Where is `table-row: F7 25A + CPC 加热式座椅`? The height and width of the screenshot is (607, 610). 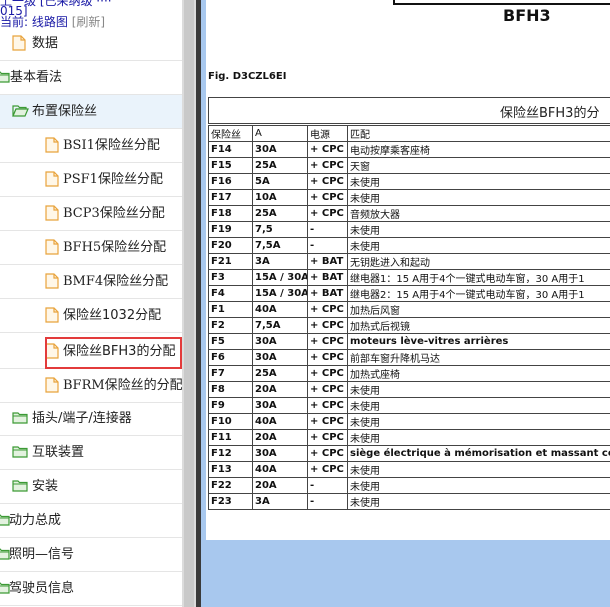 table-row: F7 25A + CPC 加热式座椅 is located at coordinates (409, 373).